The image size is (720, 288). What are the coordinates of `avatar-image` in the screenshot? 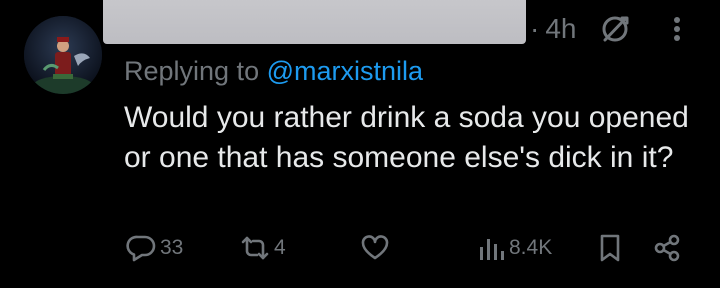 It's located at (63, 55).